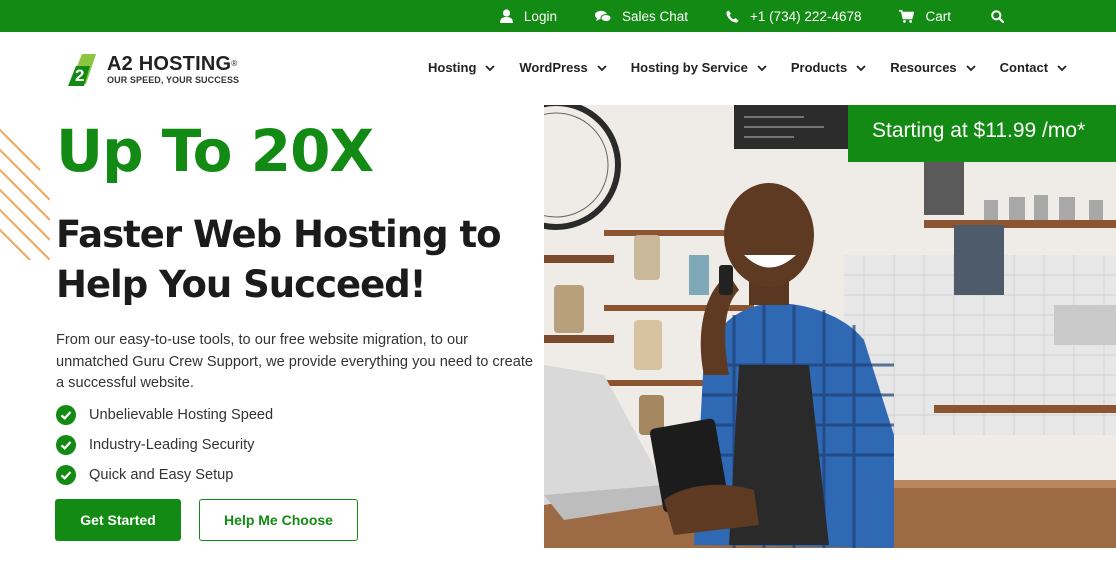 This screenshot has height=564, width=1116. What do you see at coordinates (806, 16) in the screenshot?
I see `phone-label: +1 (734) 222-4678` at bounding box center [806, 16].